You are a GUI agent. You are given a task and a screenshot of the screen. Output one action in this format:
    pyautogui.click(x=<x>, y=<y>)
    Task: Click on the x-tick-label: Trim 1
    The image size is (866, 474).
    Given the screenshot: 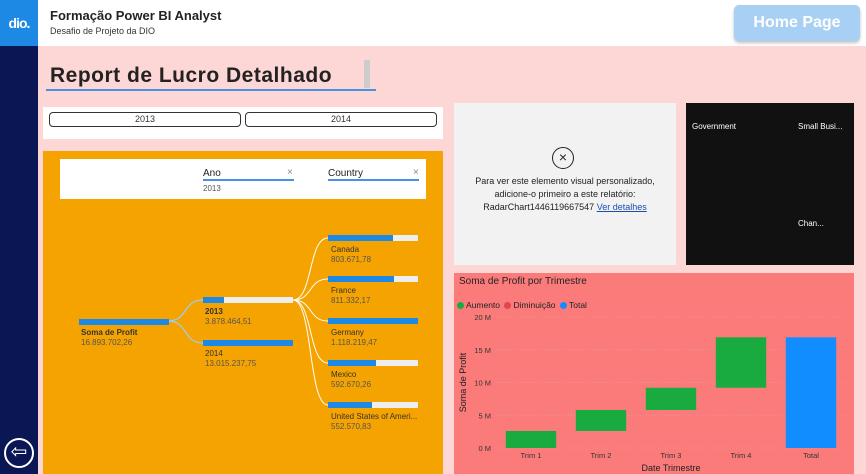 What is the action you would take?
    pyautogui.click(x=531, y=455)
    